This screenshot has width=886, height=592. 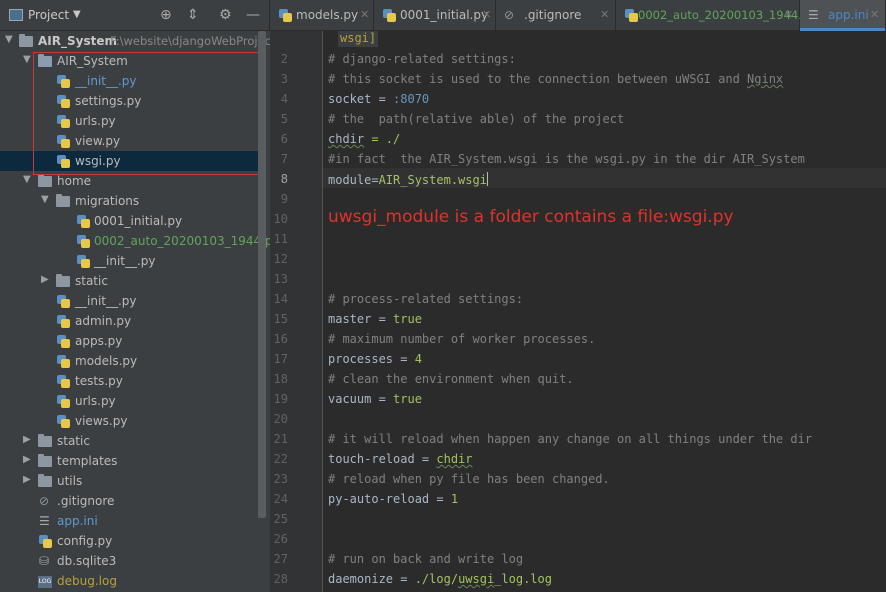 What do you see at coordinates (284, 99) in the screenshot?
I see `line-number: 4` at bounding box center [284, 99].